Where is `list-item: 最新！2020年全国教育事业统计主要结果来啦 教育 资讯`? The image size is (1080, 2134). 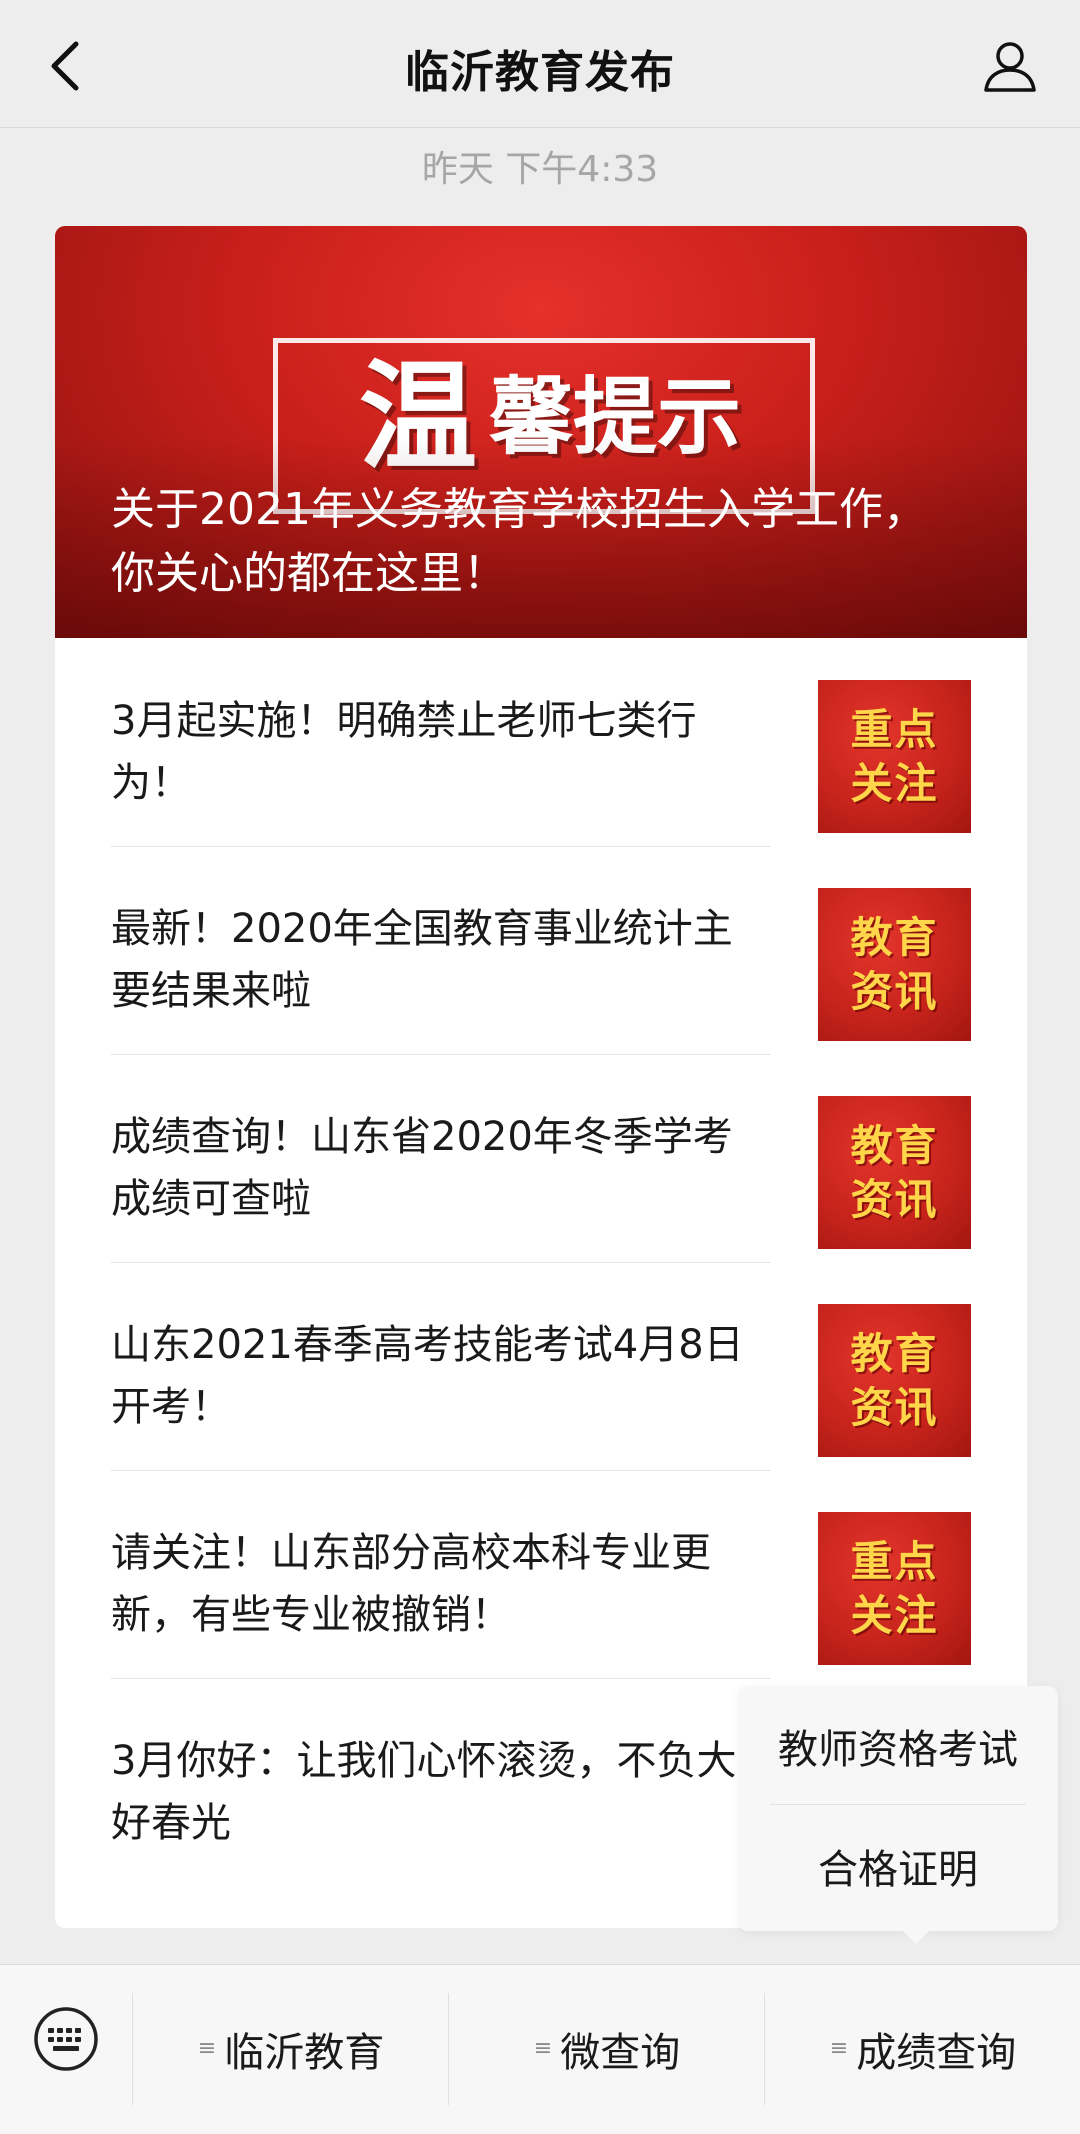
list-item: 最新！2020年全国教育事业统计主要结果来啦 教育 资讯 is located at coordinates (541, 950).